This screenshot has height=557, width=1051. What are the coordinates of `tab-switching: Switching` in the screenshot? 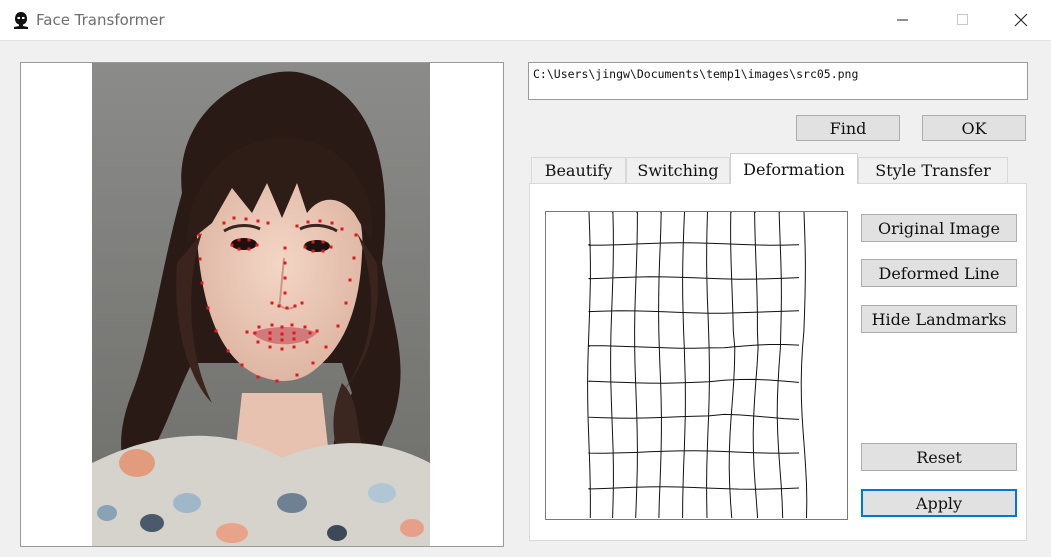 It's located at (678, 170).